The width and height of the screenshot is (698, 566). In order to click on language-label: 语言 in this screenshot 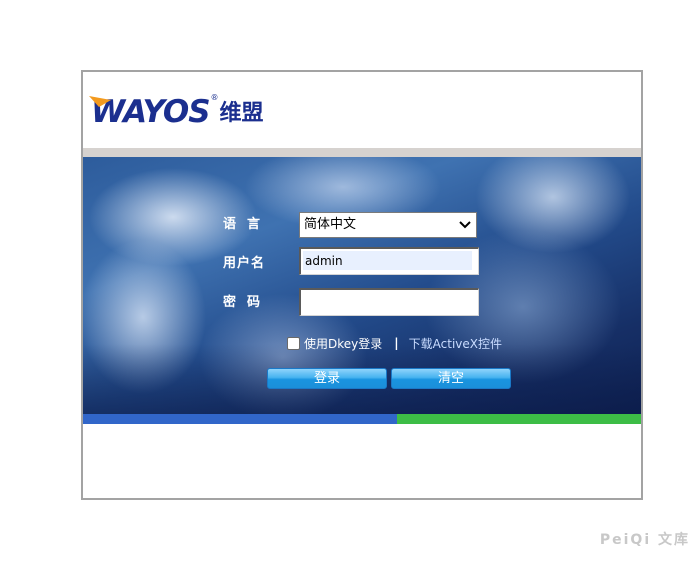, I will do `click(247, 224)`.